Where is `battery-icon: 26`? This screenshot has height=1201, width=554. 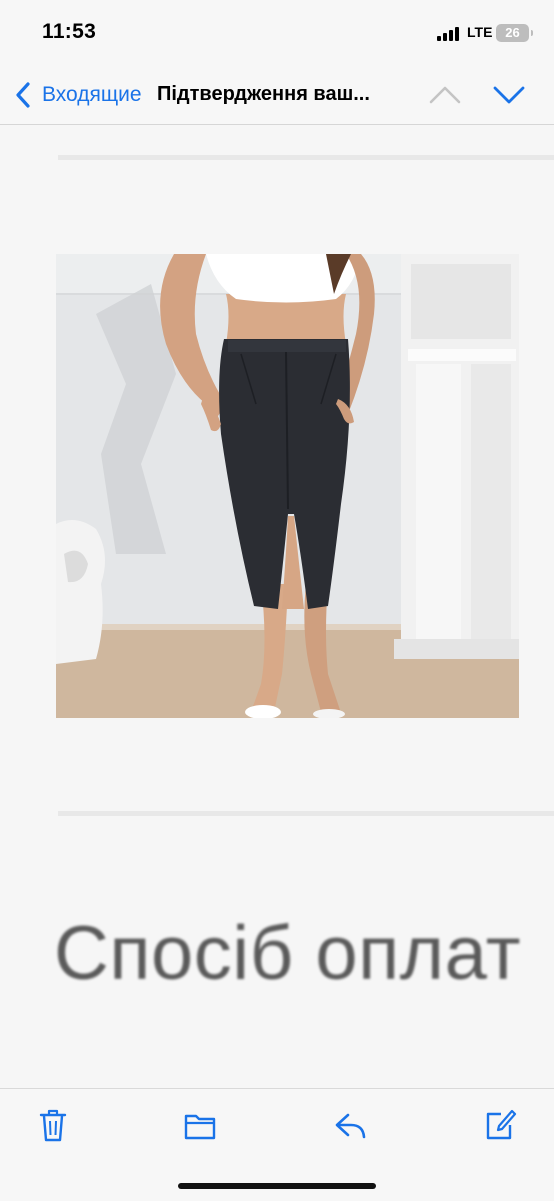
battery-icon: 26 is located at coordinates (514, 33).